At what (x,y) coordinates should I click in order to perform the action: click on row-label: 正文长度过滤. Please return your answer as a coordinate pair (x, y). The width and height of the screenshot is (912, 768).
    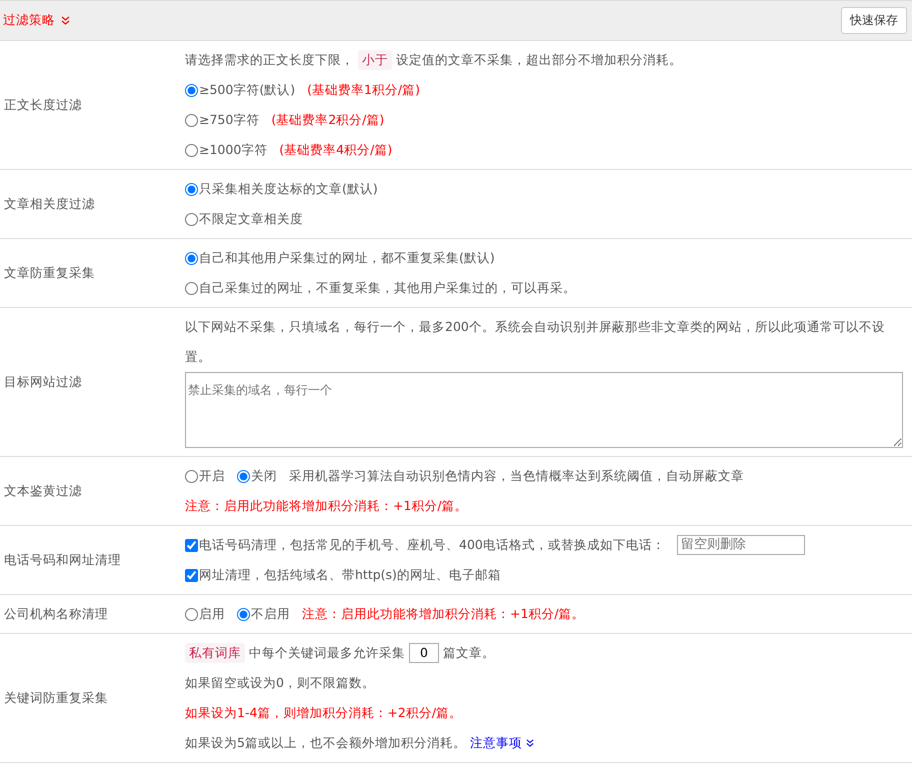
    Looking at the image, I should click on (43, 105).